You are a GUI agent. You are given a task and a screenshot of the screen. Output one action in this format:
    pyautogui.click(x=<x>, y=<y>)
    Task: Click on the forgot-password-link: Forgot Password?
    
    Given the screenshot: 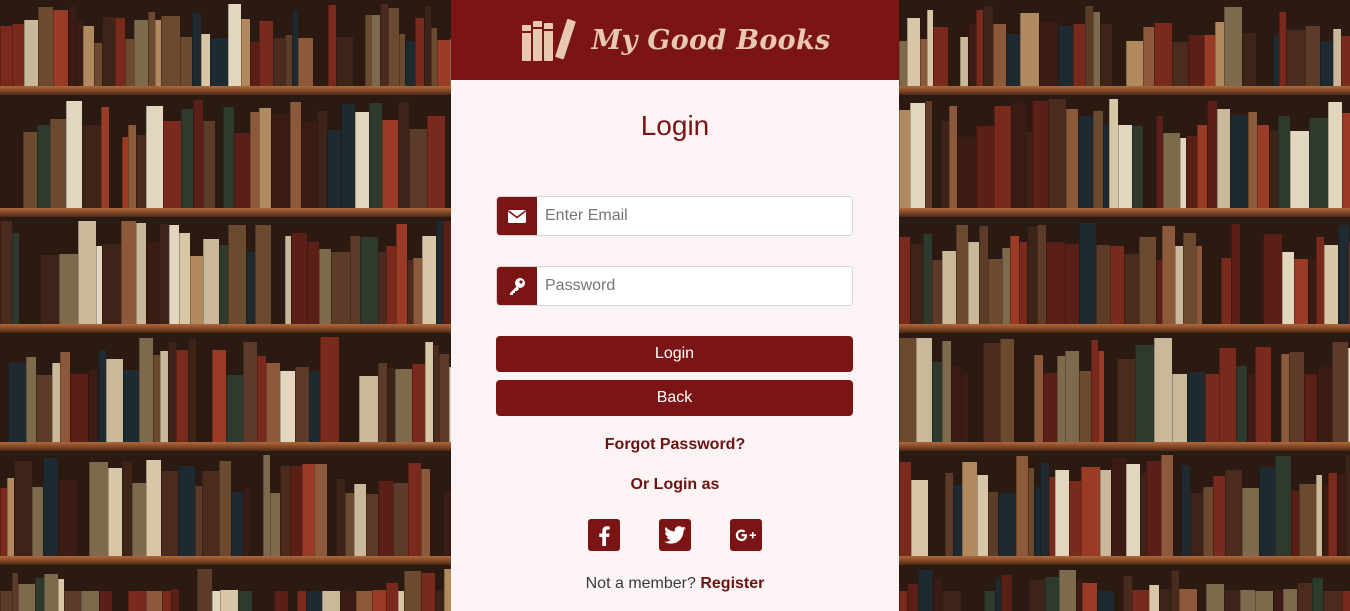 What is the action you would take?
    pyautogui.click(x=675, y=445)
    